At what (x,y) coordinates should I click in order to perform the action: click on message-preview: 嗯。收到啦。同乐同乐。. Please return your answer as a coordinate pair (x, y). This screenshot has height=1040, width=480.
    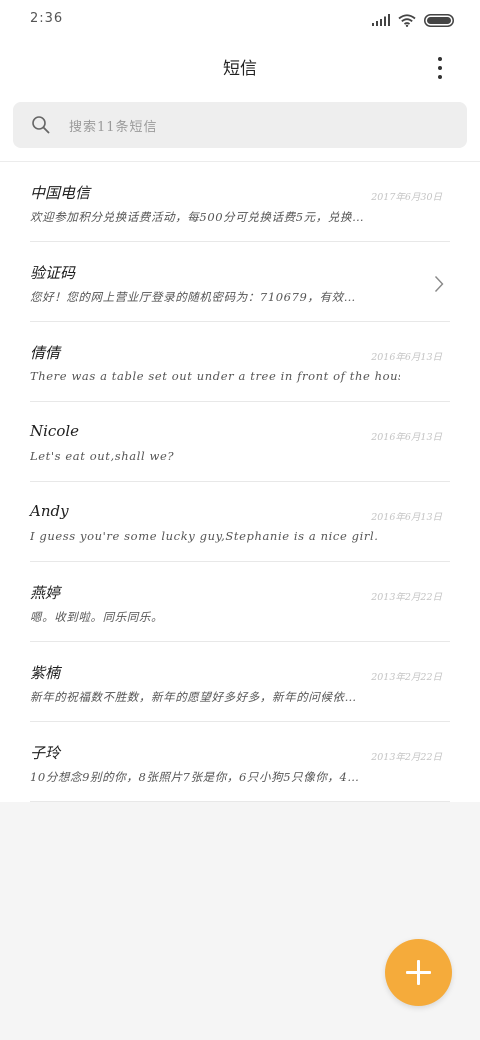
    Looking at the image, I should click on (97, 617).